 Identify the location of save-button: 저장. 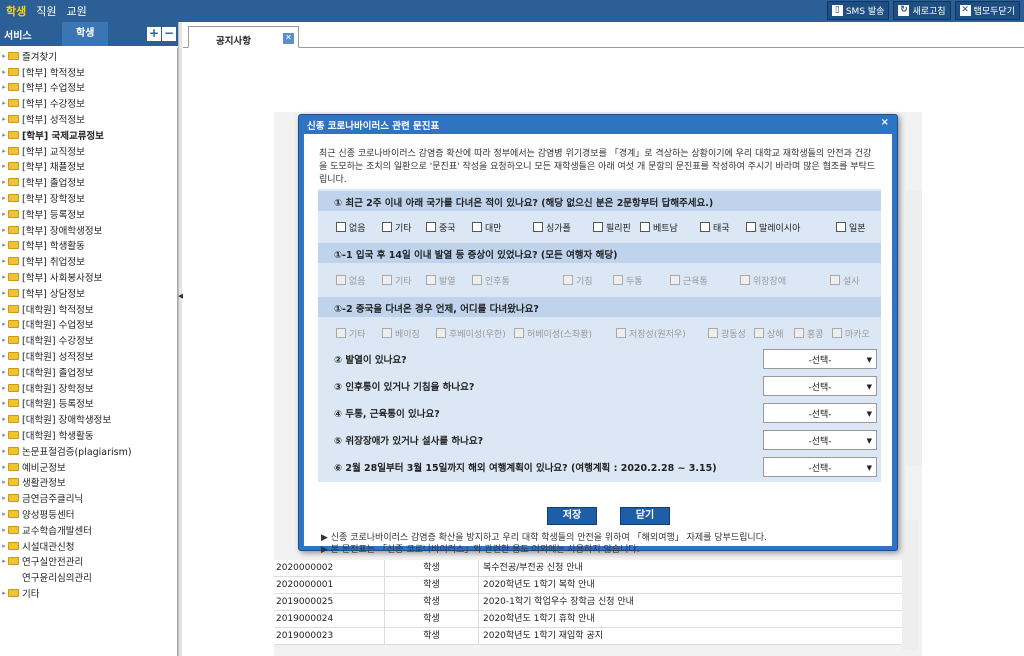
(572, 516).